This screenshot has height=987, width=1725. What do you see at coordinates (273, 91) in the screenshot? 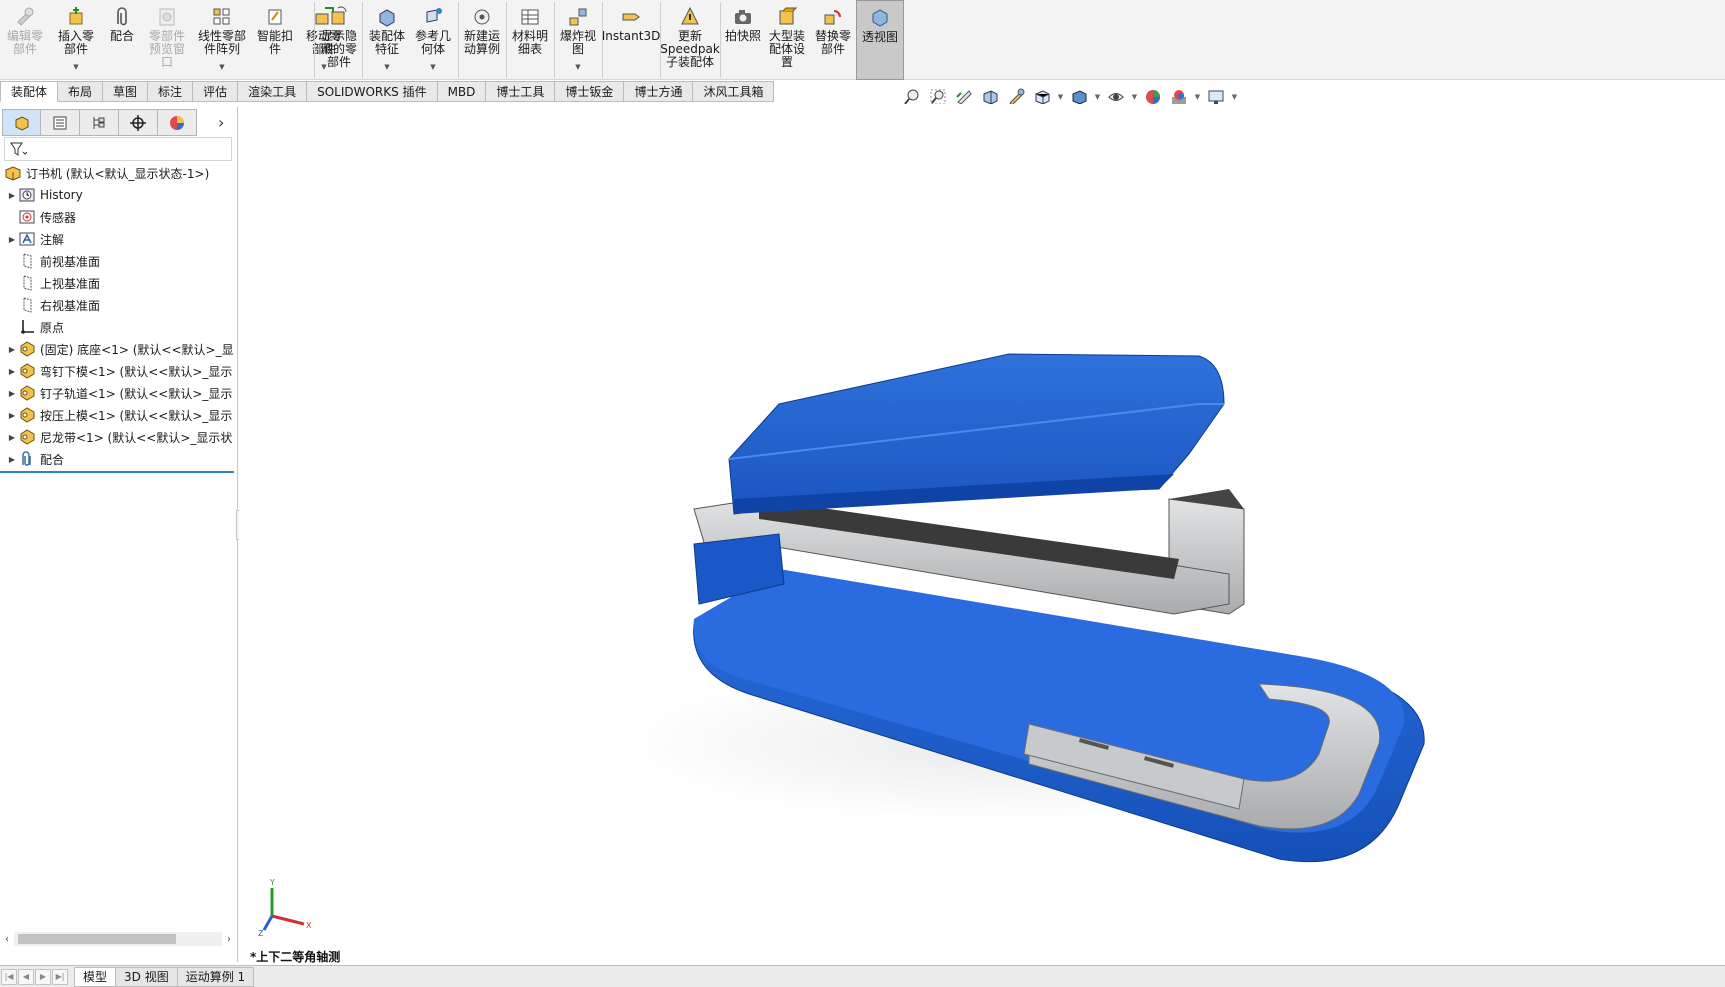
I see `tab-render-tools: 渲染工具` at bounding box center [273, 91].